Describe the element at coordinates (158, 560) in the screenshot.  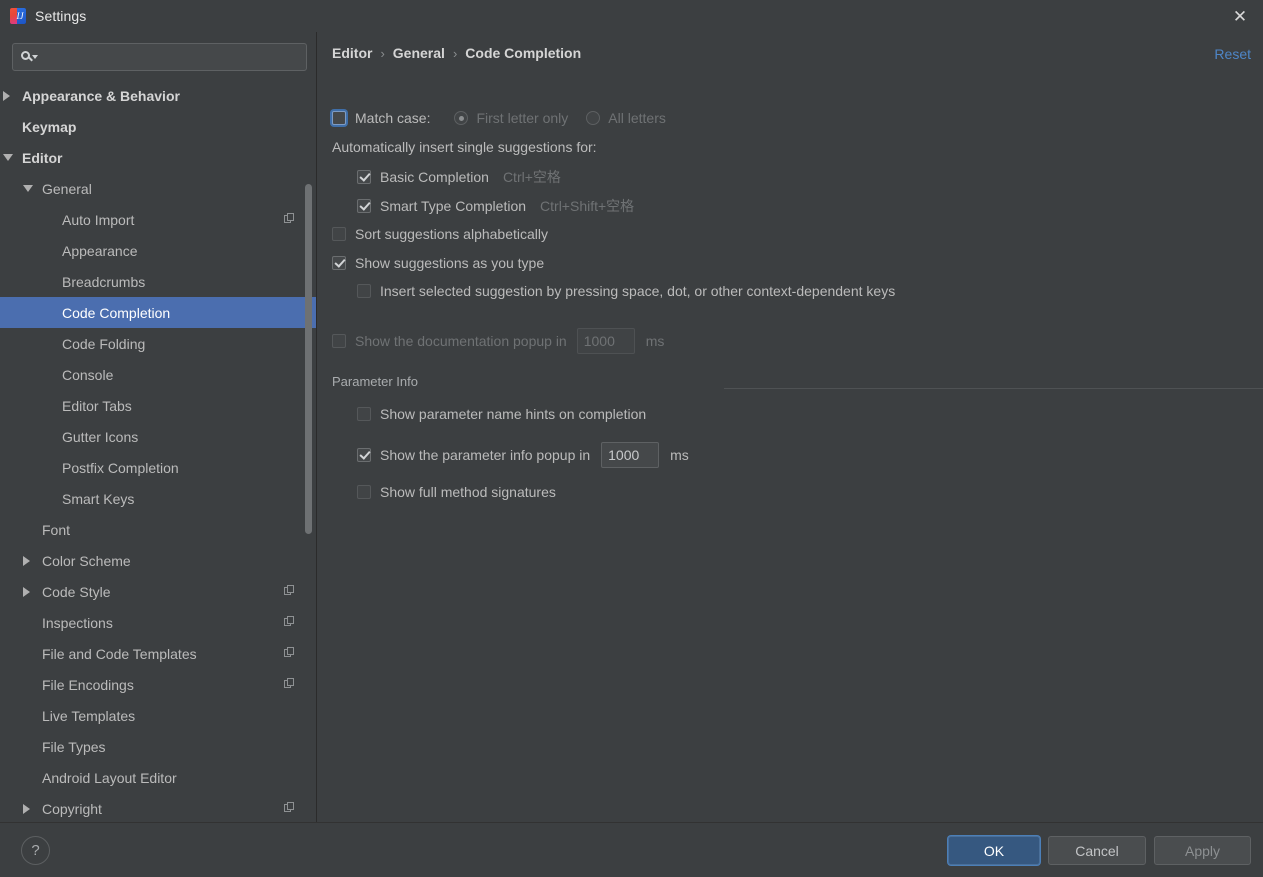
I see `sidebar-item-color-scheme: Color Scheme` at that location.